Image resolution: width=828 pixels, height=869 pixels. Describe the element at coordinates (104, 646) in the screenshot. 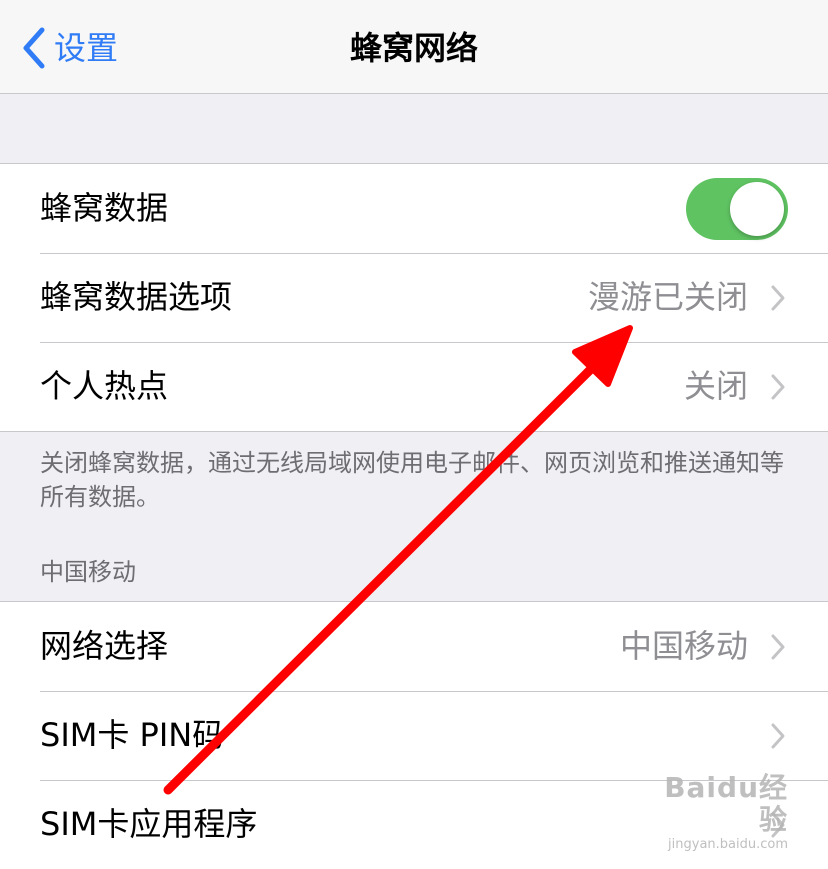

I see `row-label: 网络选择` at that location.